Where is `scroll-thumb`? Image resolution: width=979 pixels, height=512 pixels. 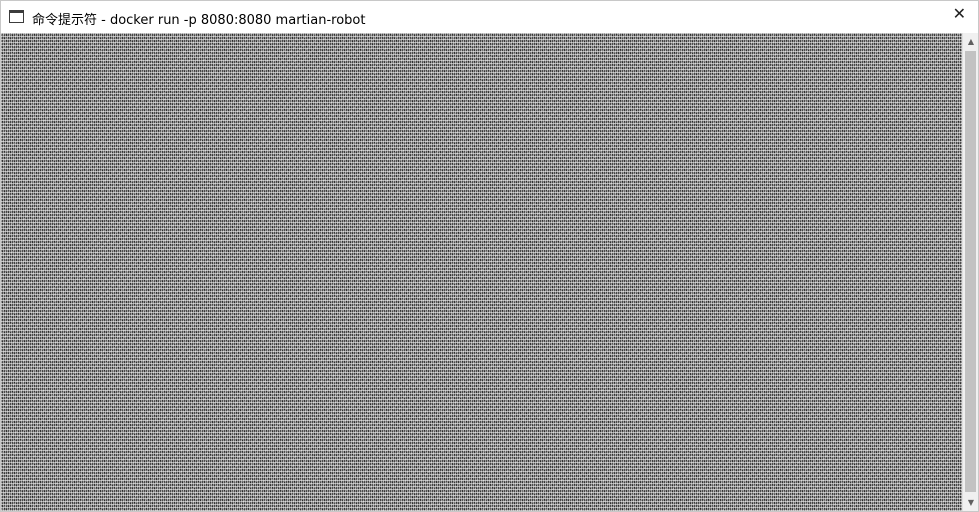 scroll-thumb is located at coordinates (970, 271).